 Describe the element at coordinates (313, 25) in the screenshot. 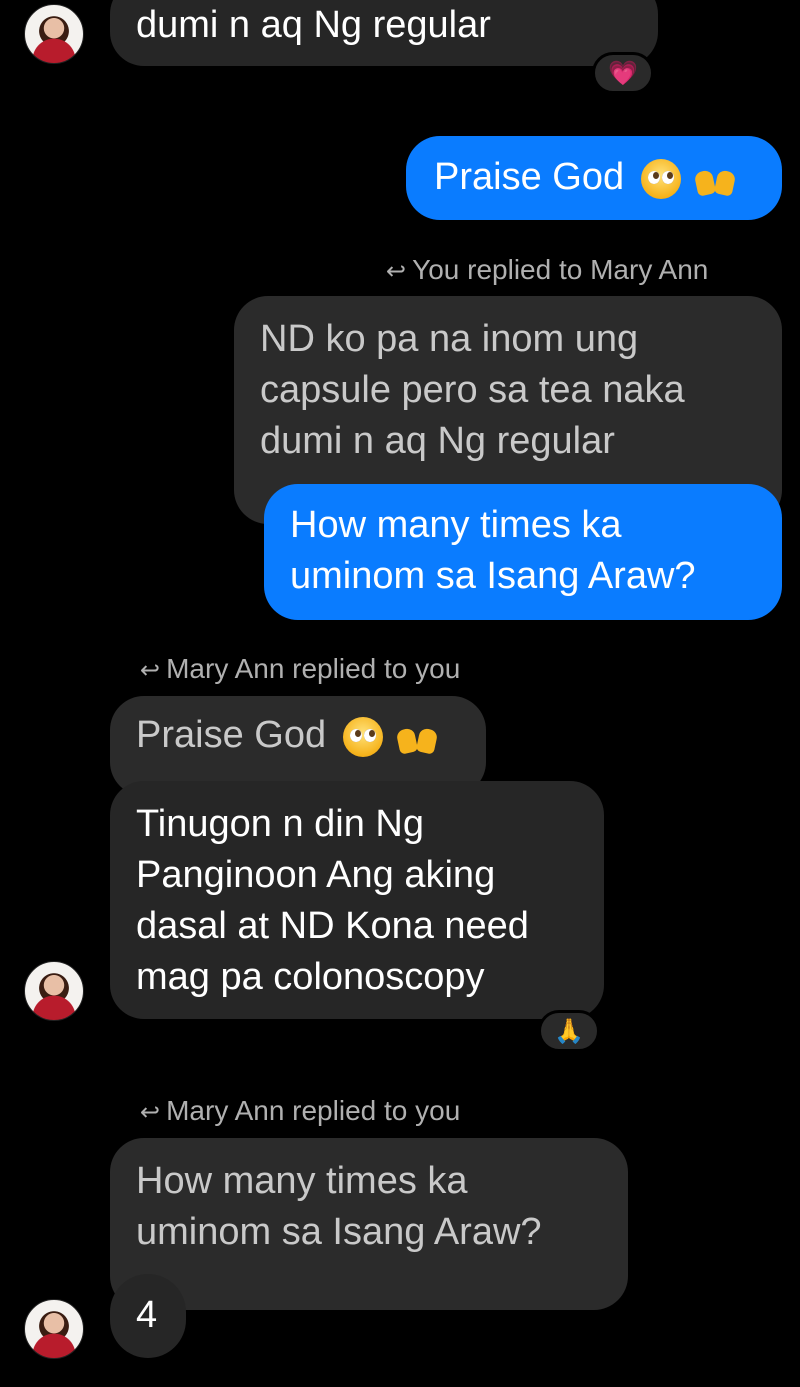

I see `message-text: dumi n aq Ng regular` at that location.